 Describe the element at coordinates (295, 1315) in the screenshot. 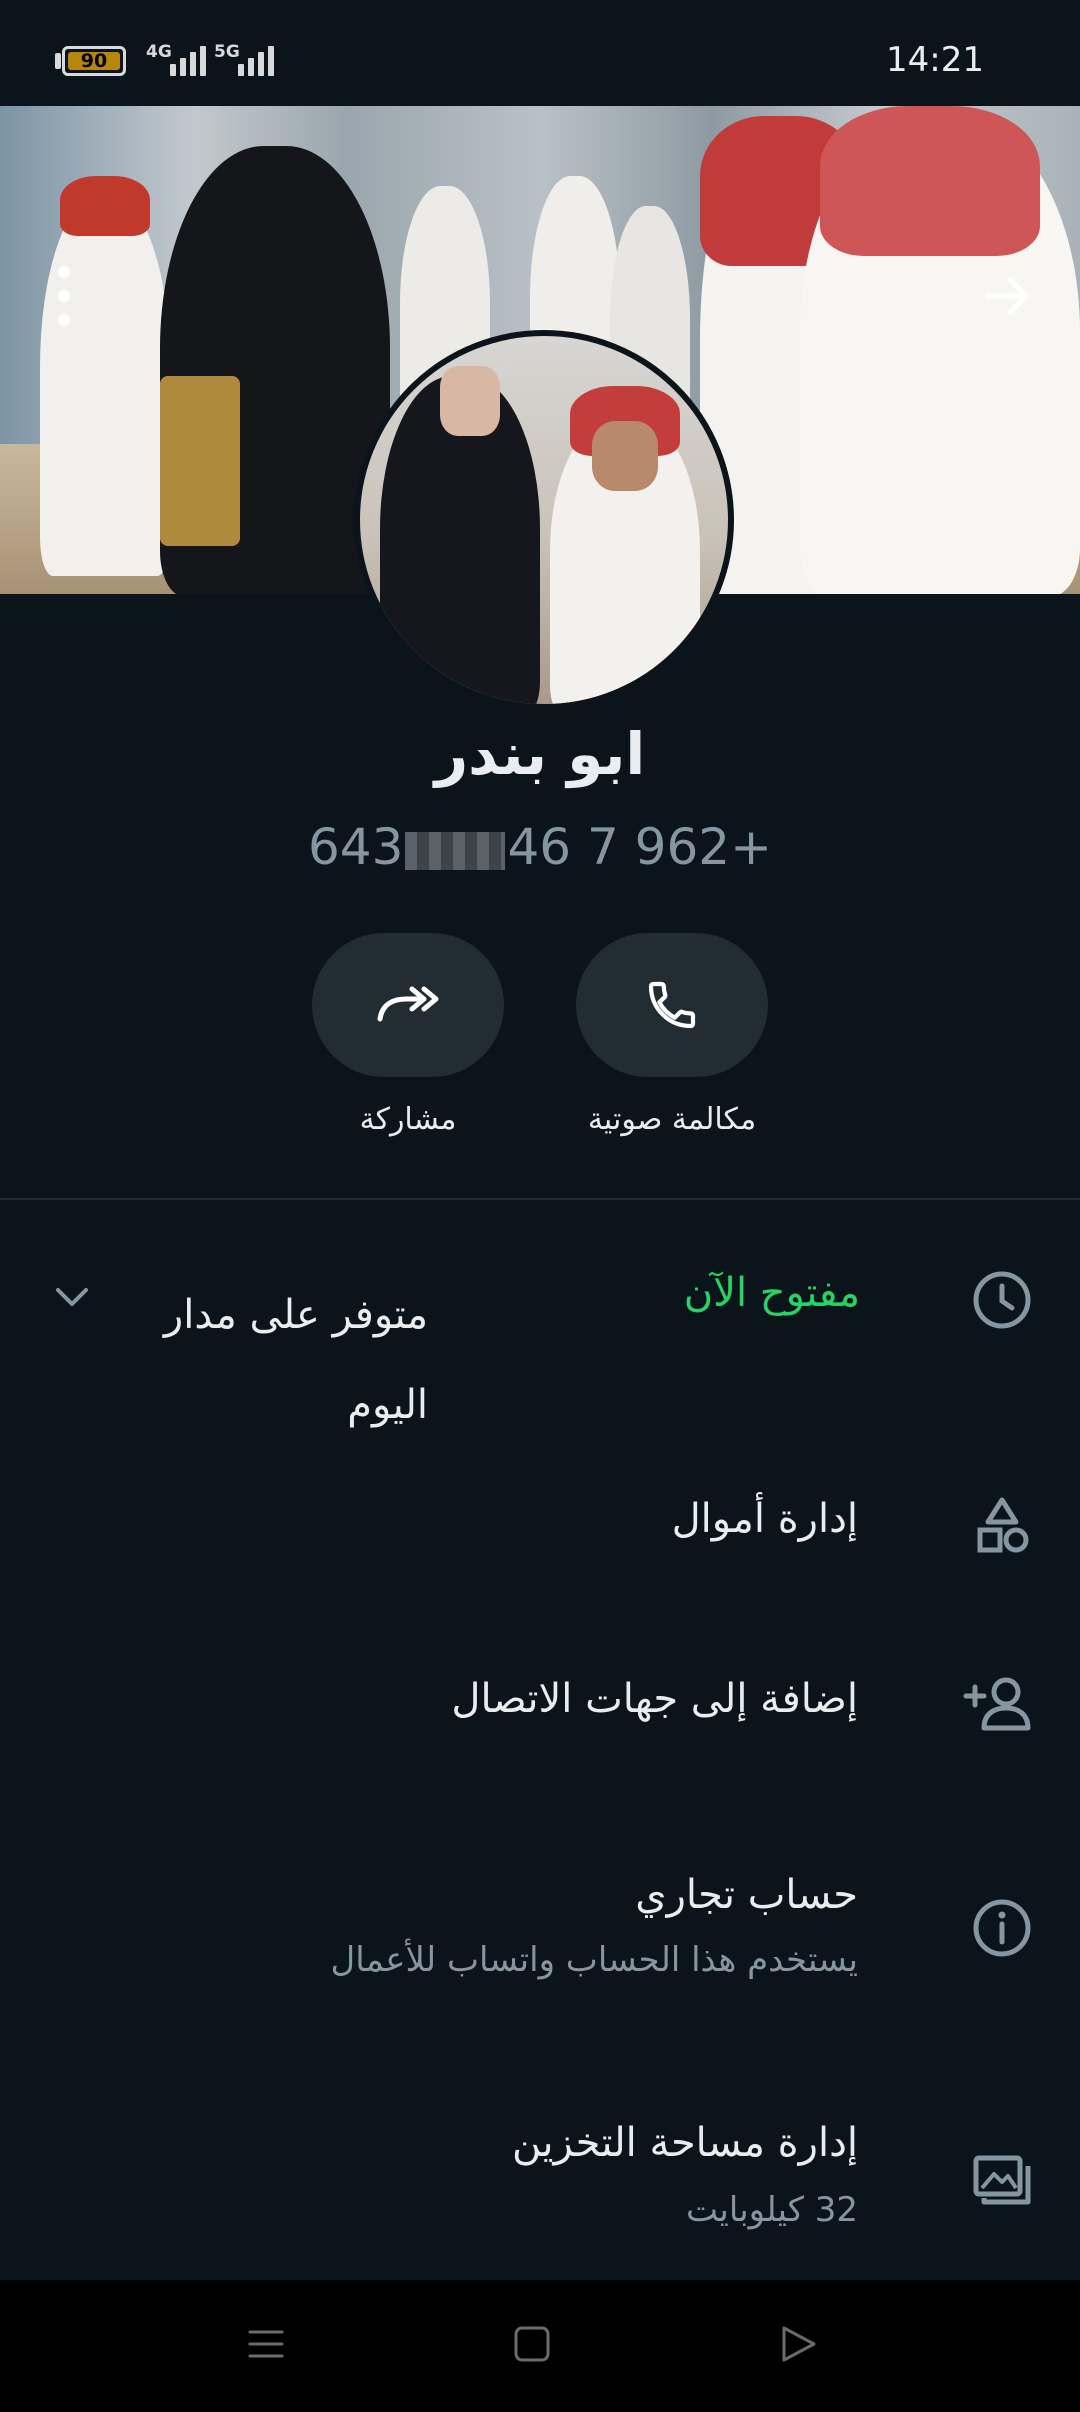

I see `hours-detail-line1: متوفر على مدار` at that location.